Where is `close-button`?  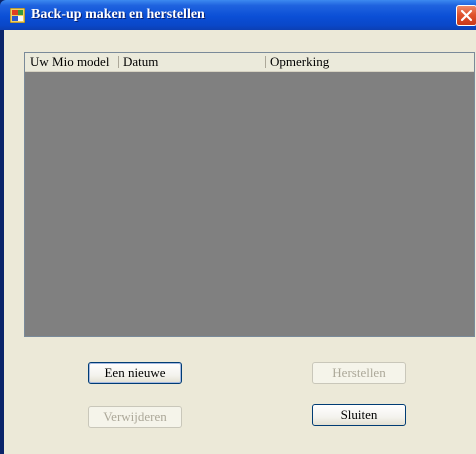 close-button is located at coordinates (466, 15).